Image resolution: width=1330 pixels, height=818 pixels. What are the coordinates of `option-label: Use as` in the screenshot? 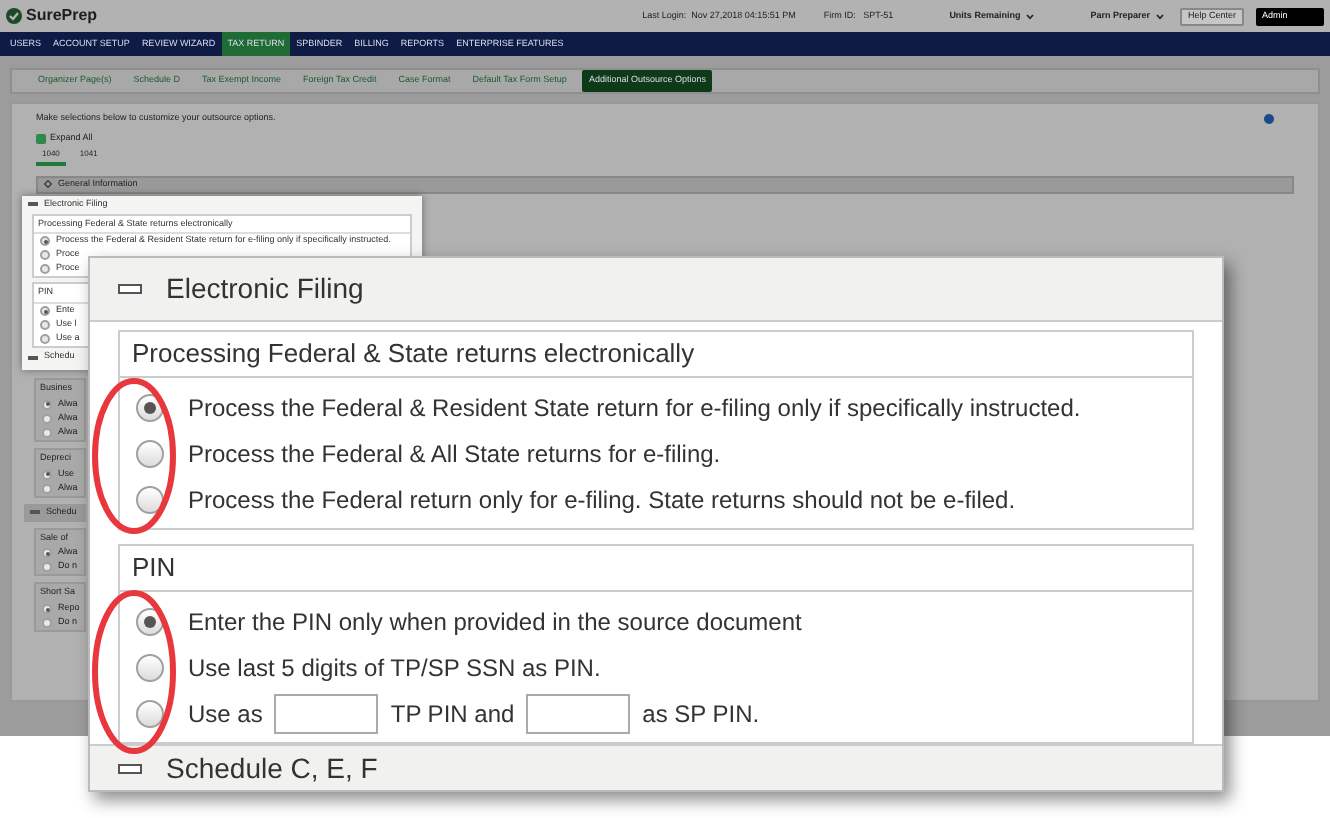 It's located at (225, 714).